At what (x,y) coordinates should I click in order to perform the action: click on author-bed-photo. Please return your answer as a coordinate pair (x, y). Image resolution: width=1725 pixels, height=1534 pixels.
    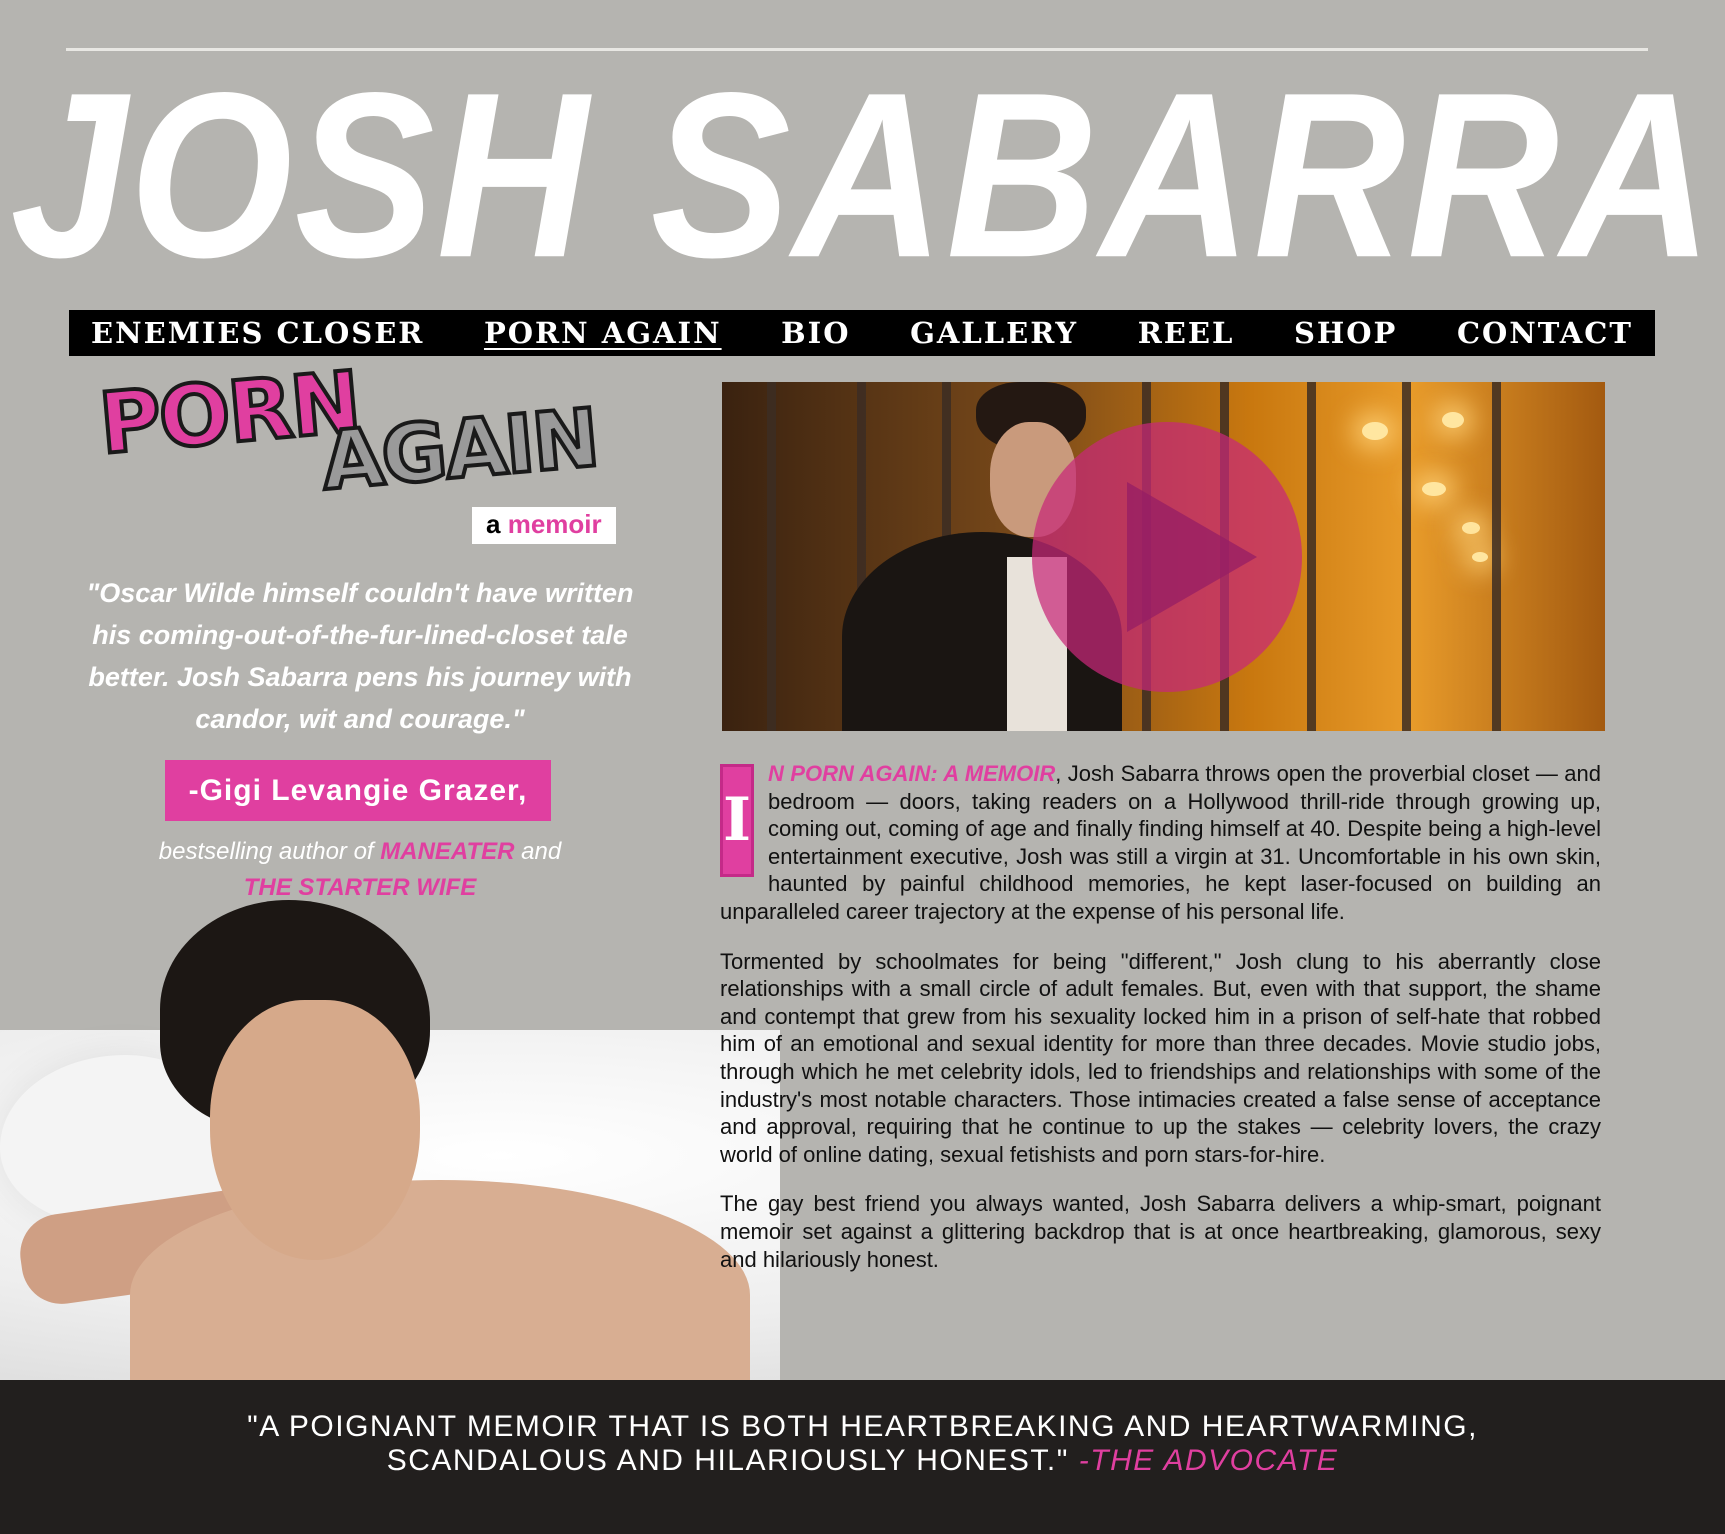
    Looking at the image, I should click on (390, 1130).